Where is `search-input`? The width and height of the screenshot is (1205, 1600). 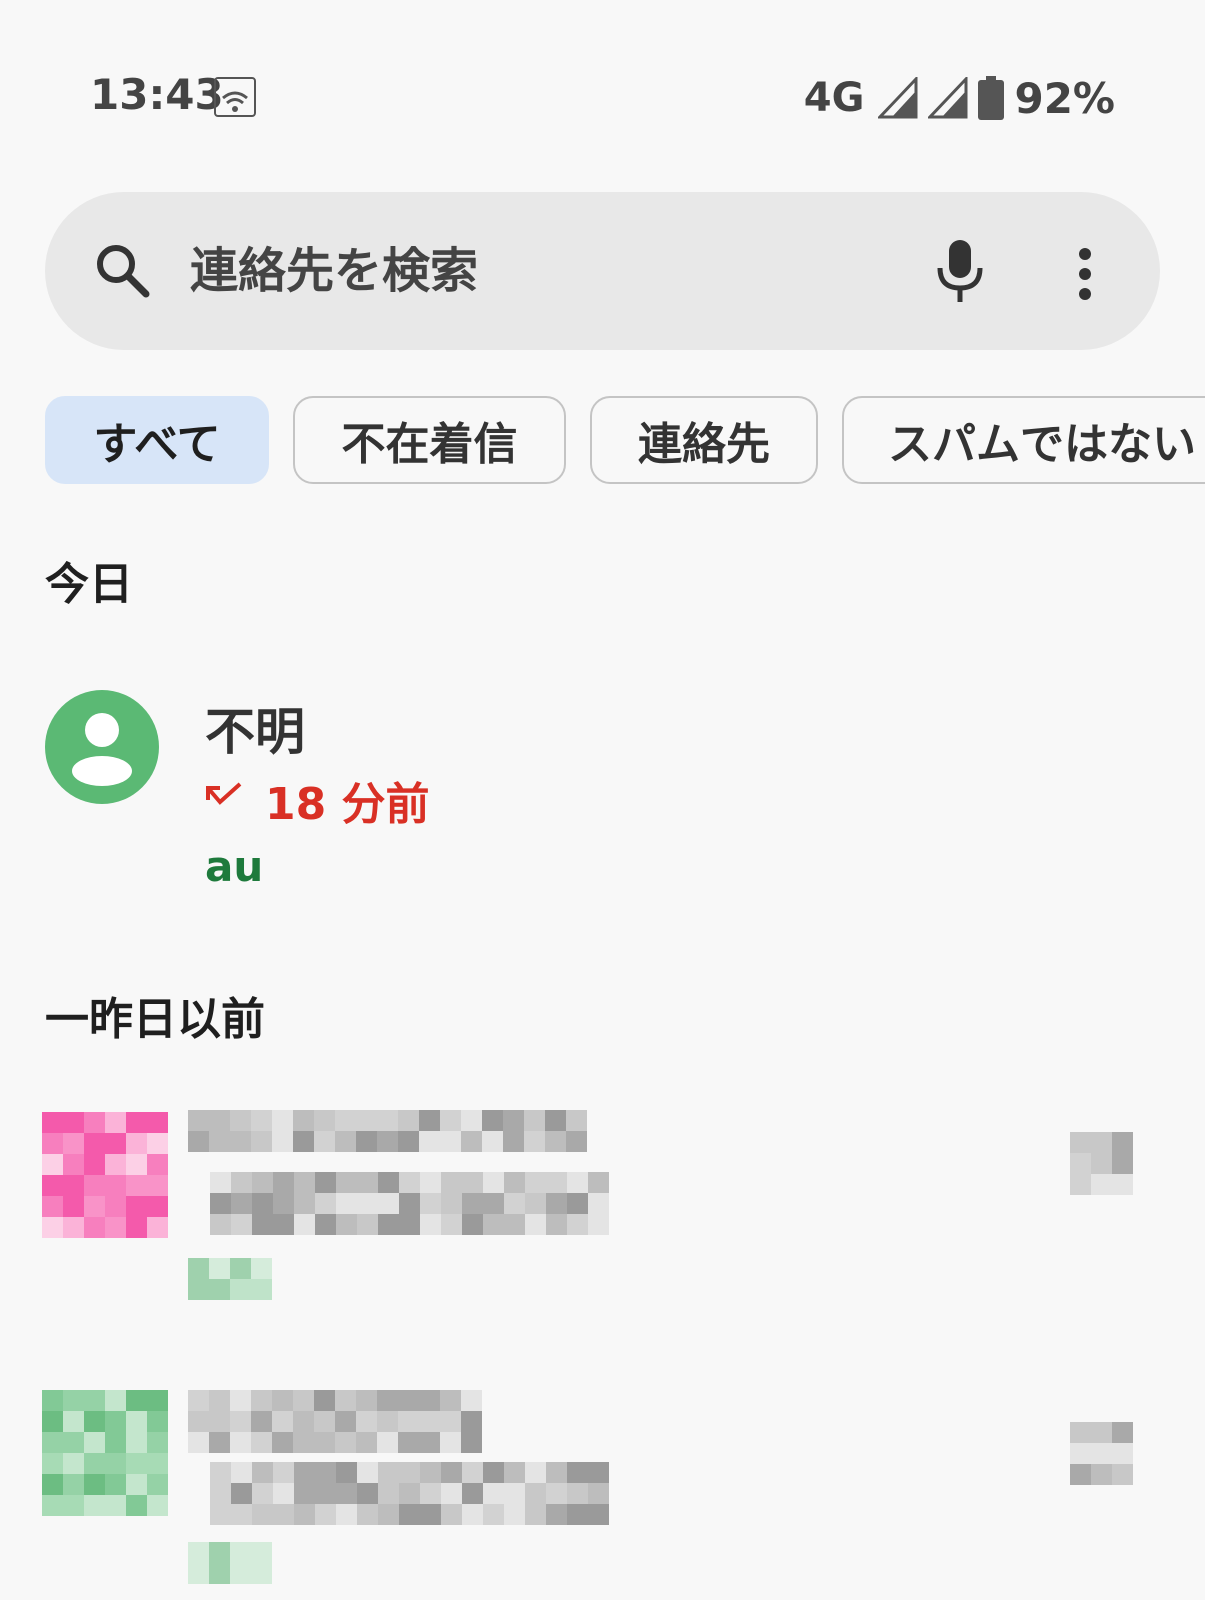
search-input is located at coordinates (530, 271).